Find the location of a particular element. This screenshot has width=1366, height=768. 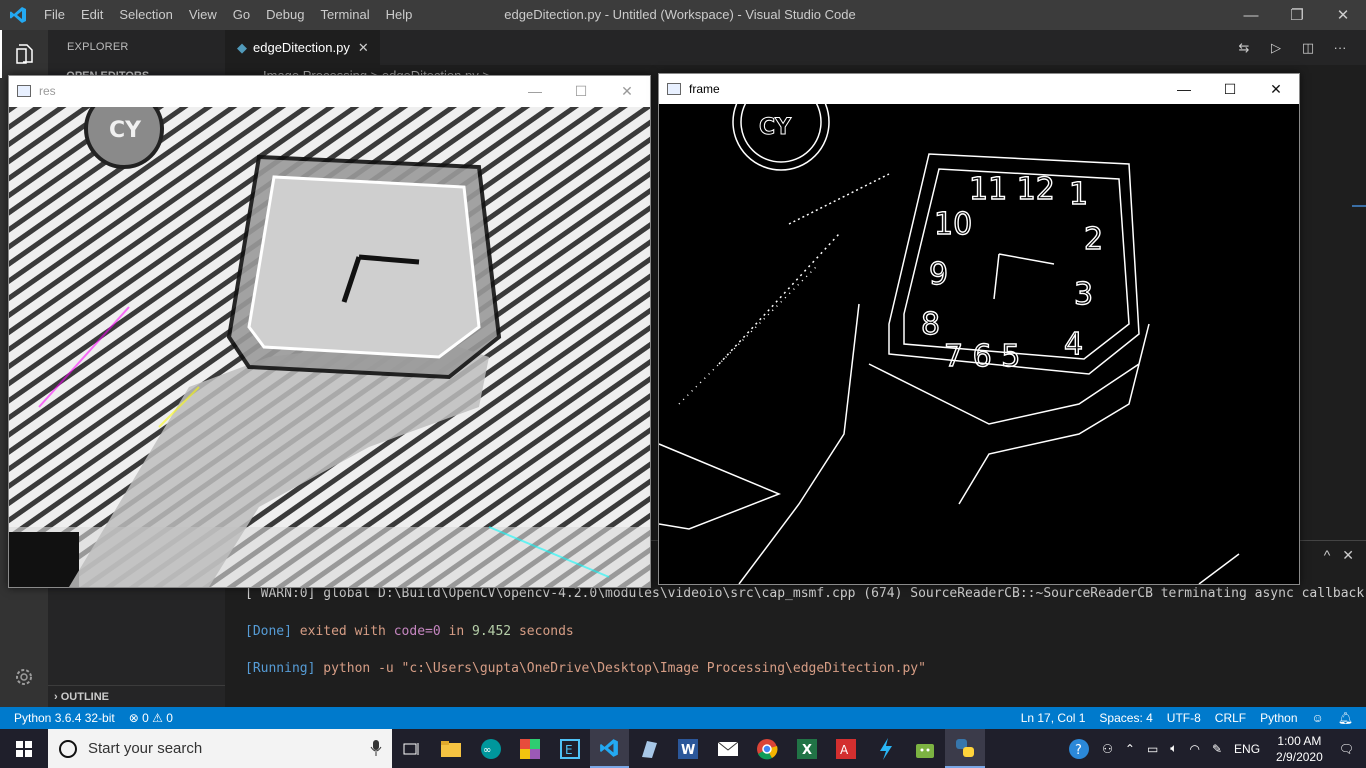

res-window-title: res is located at coordinates (47, 91).